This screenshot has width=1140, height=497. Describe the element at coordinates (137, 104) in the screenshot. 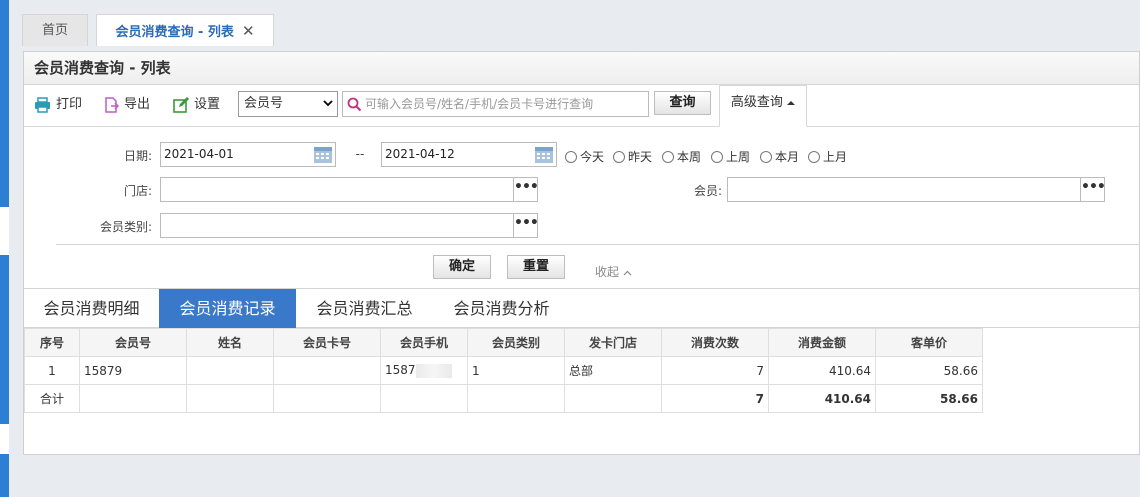

I see `export-label: 导出` at that location.